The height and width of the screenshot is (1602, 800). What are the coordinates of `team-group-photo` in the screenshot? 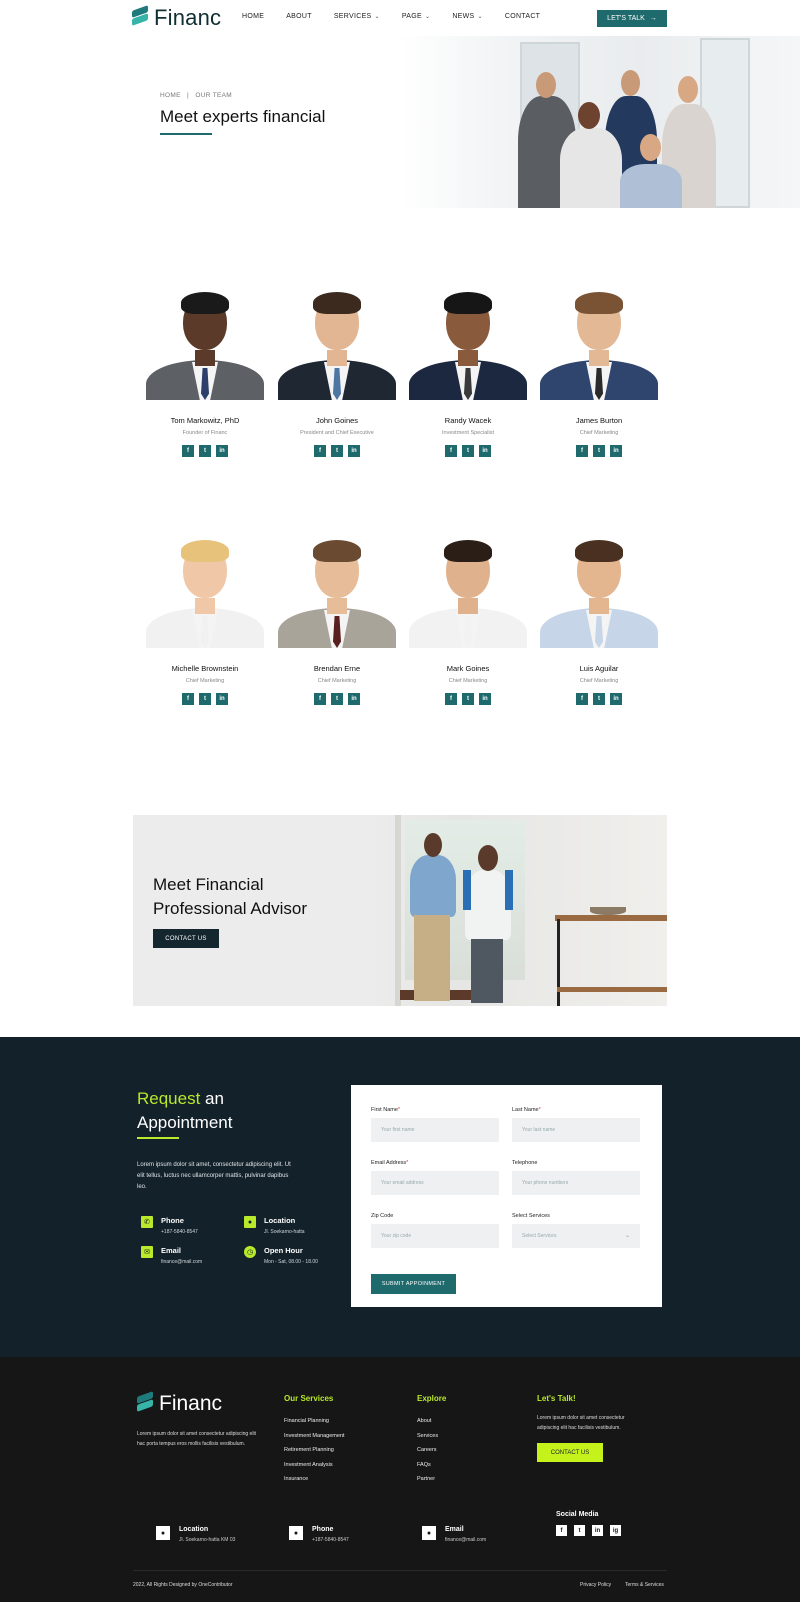 It's located at (600, 122).